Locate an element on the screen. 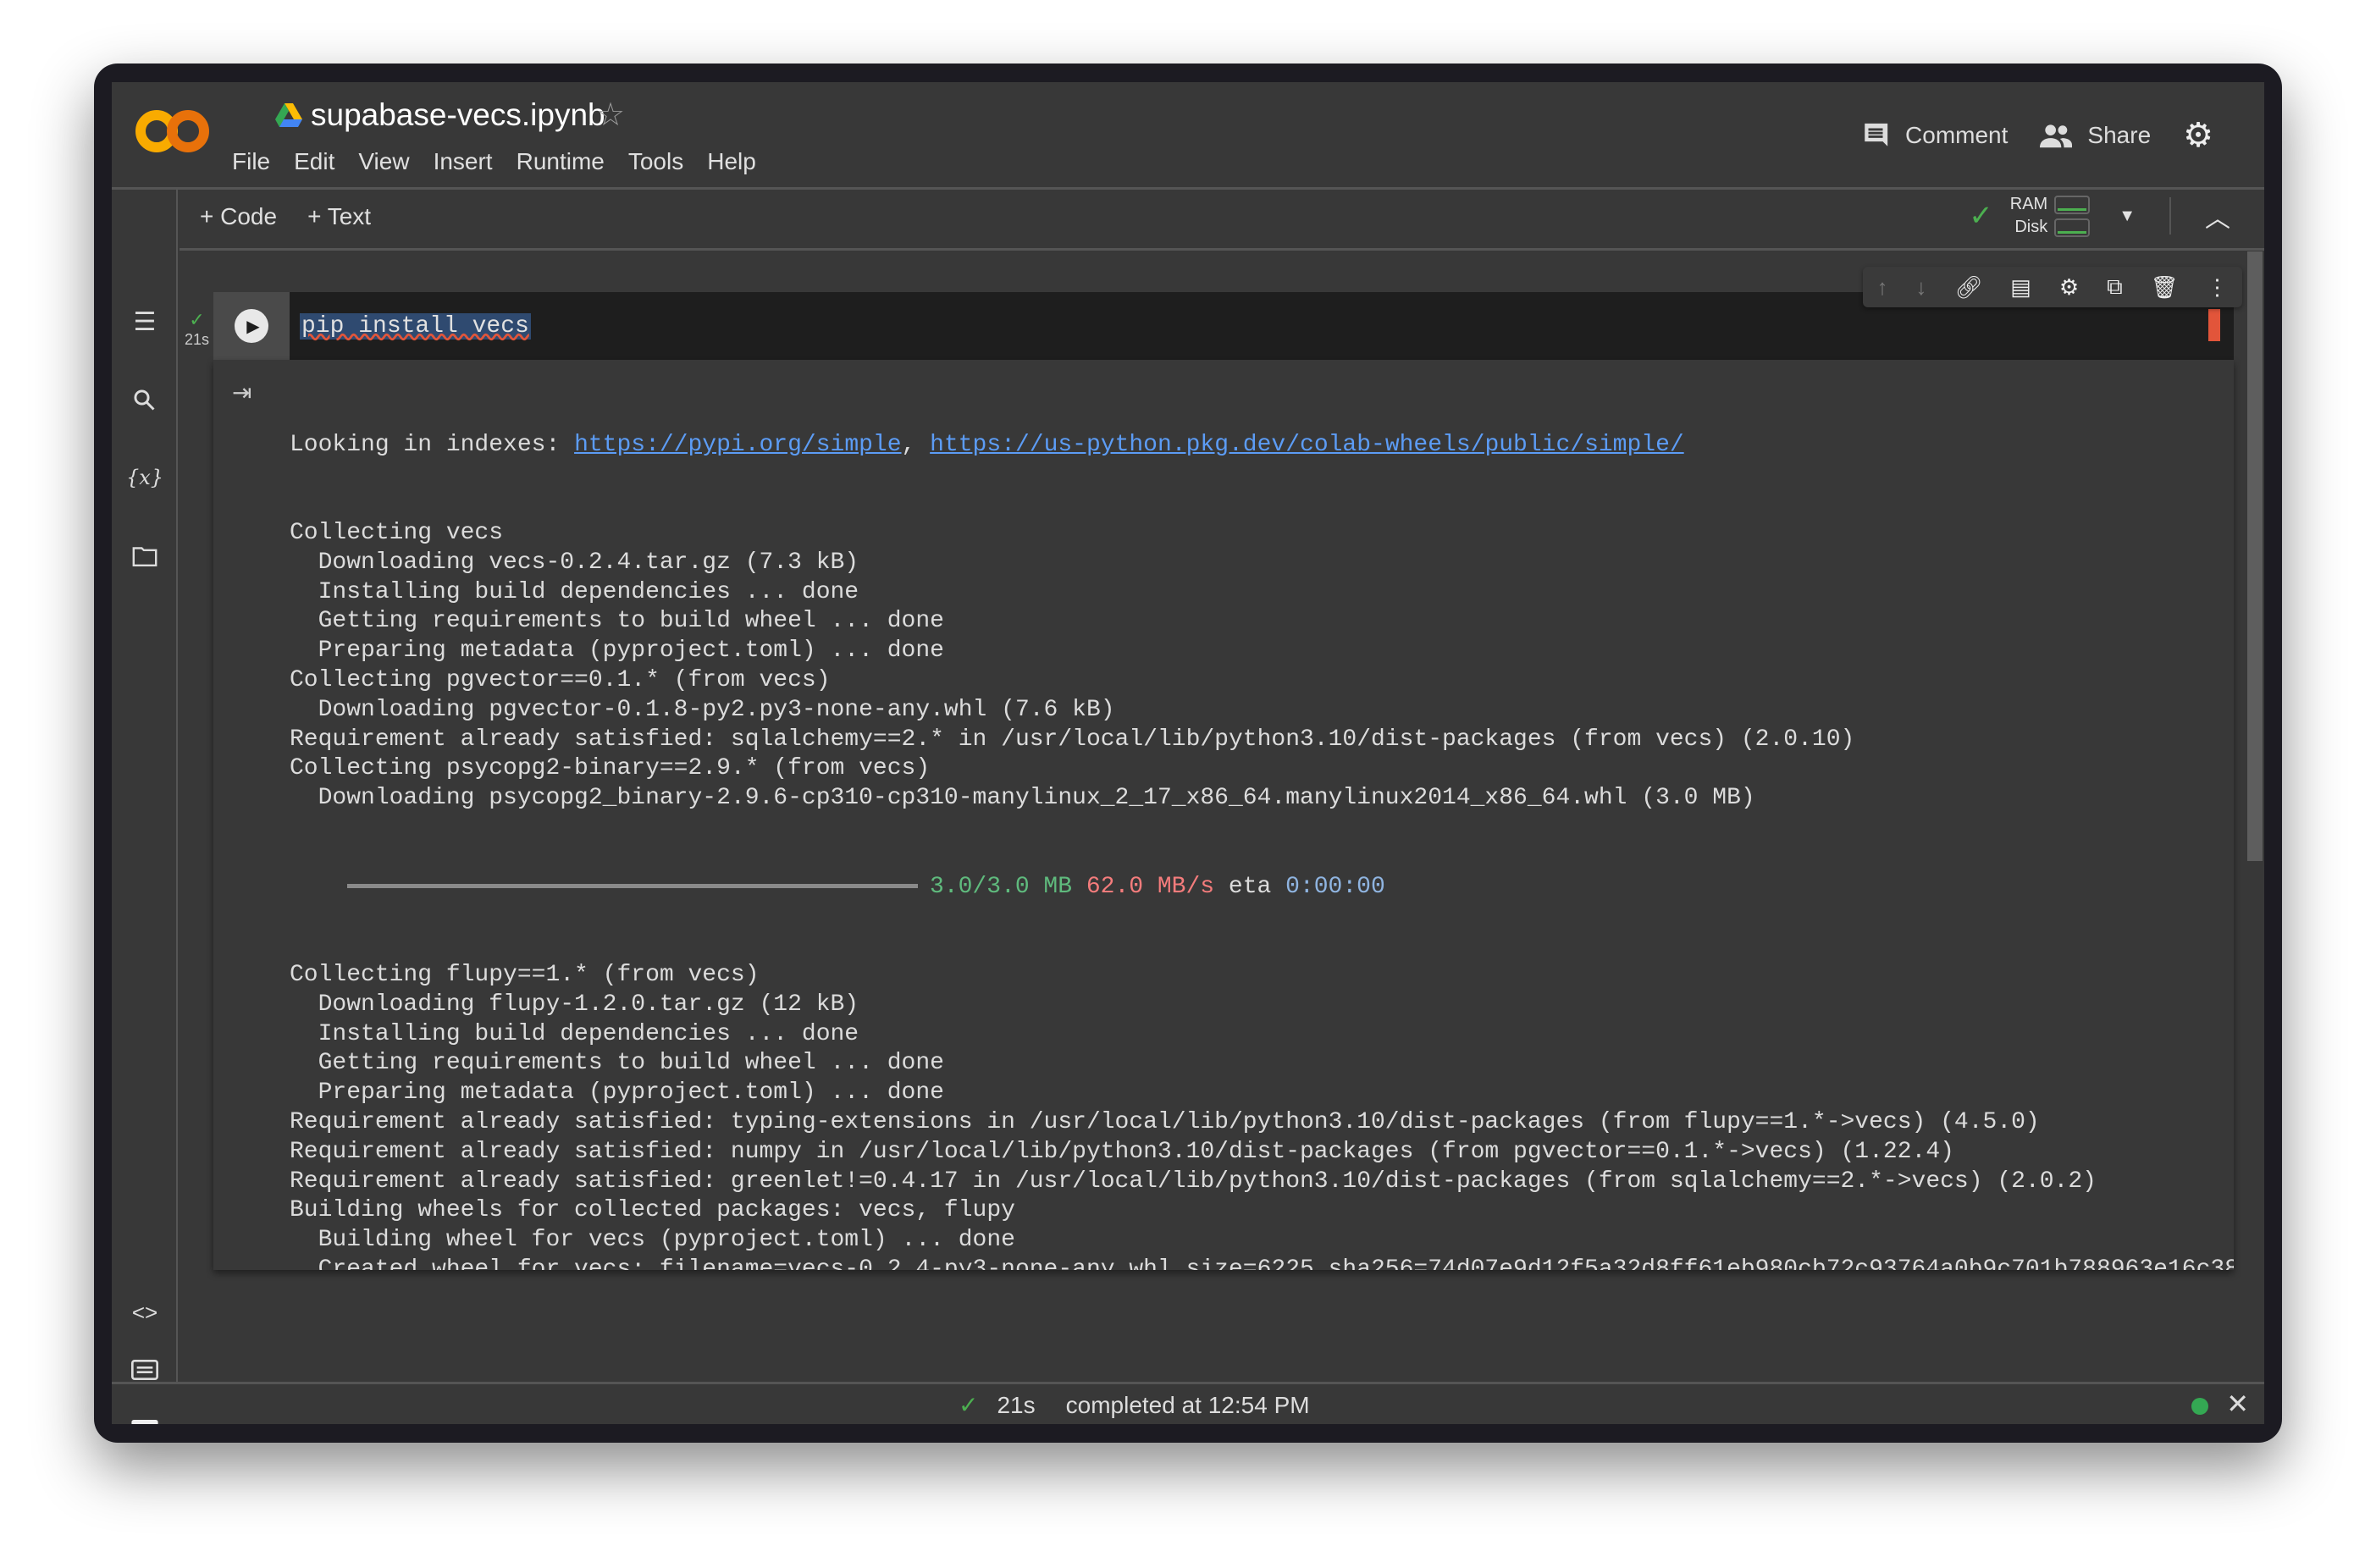  colab-logo is located at coordinates (172, 133).